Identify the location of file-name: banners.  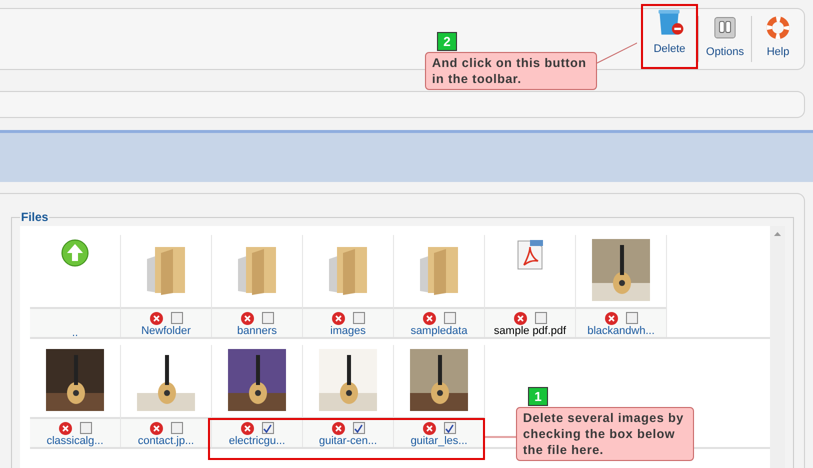
(257, 331).